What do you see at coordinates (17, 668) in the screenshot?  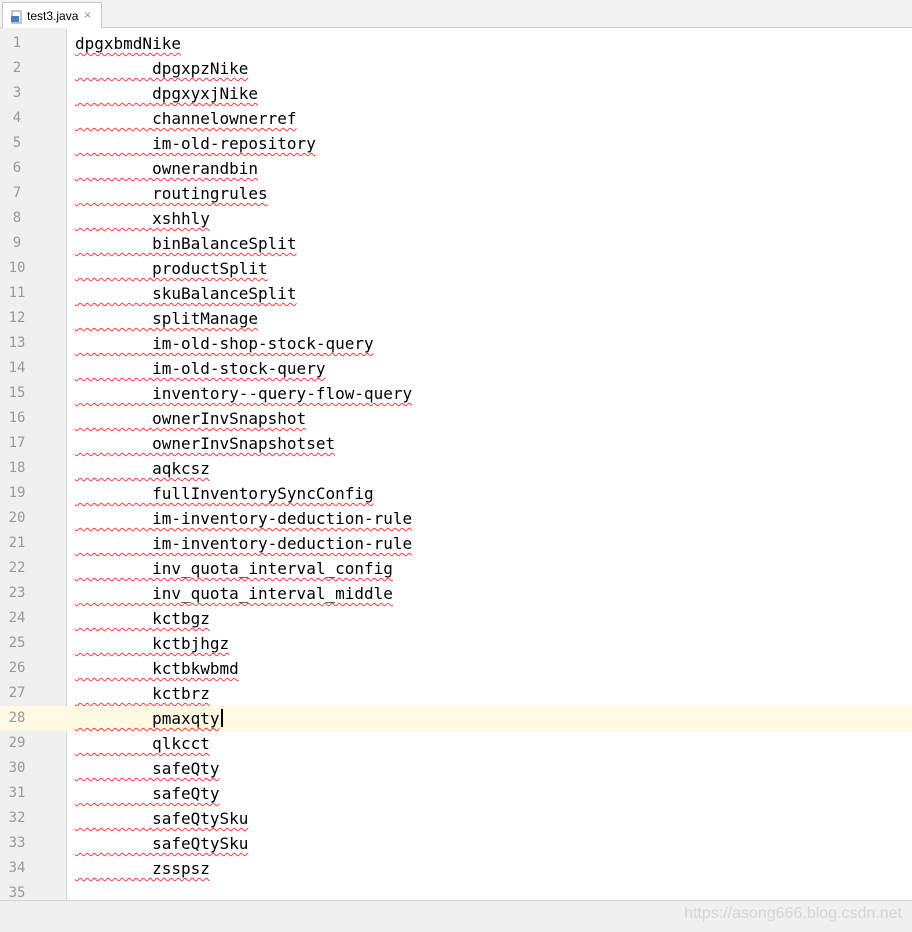 I see `line-number: 26` at bounding box center [17, 668].